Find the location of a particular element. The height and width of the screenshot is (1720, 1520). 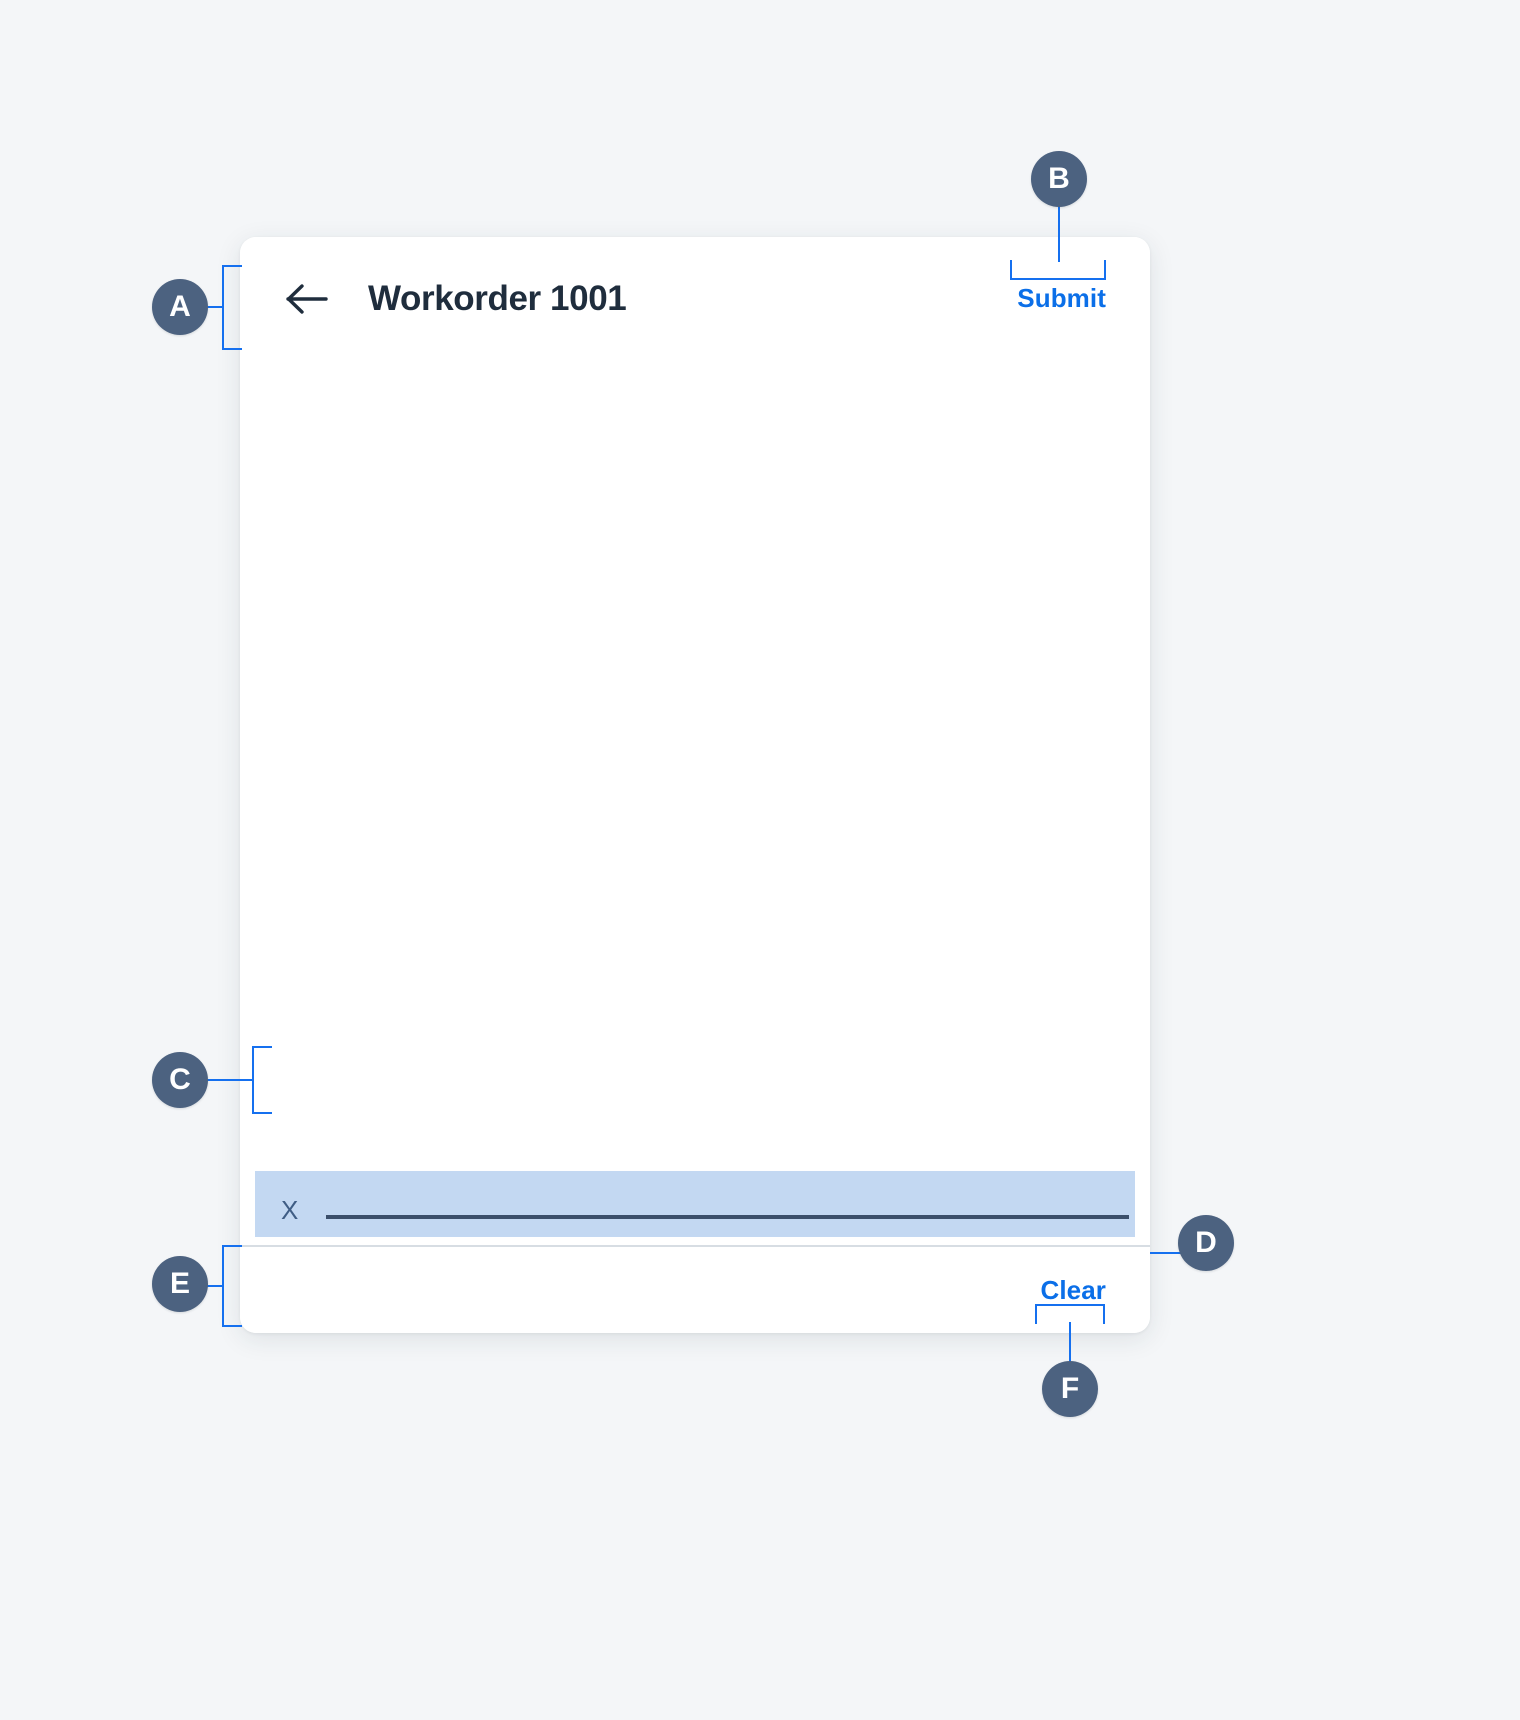

field-label: X is located at coordinates (290, 1210).